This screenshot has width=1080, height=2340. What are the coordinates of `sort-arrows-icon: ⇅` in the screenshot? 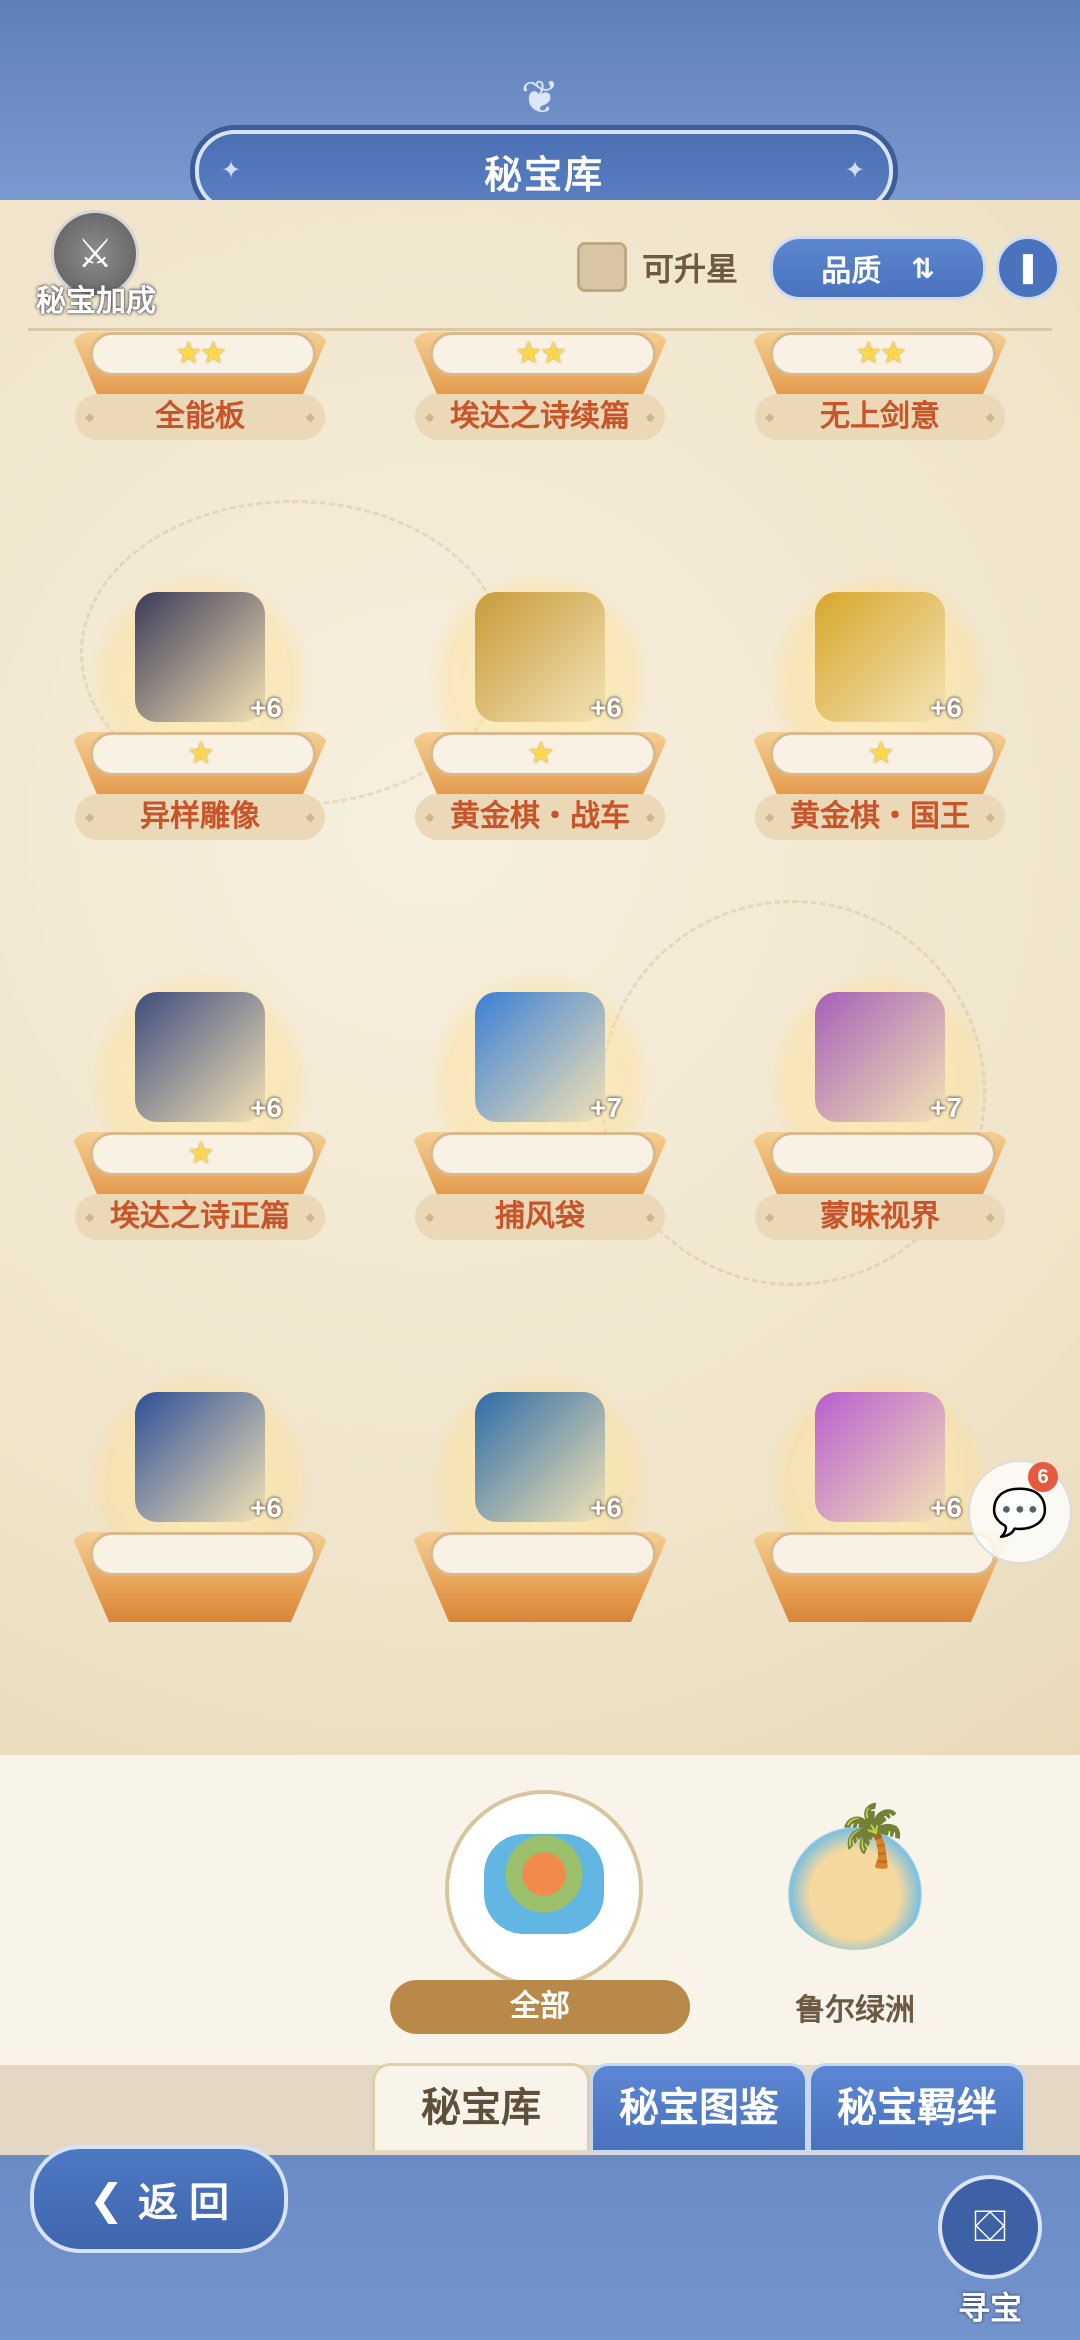 It's located at (923, 268).